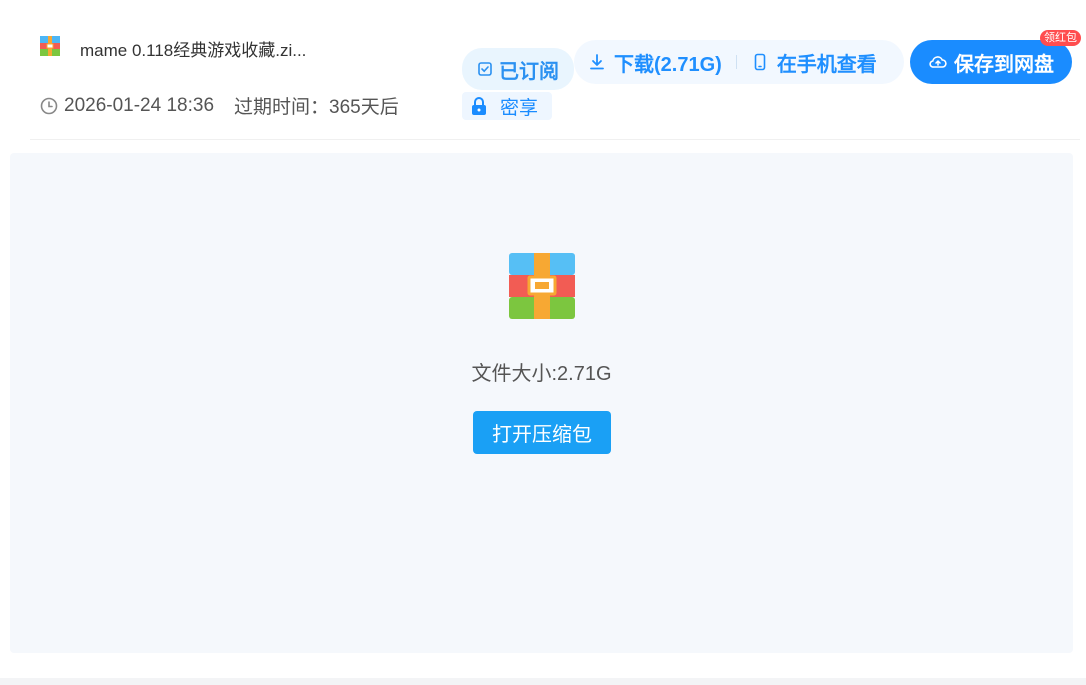 This screenshot has height=685, width=1086. Describe the element at coordinates (938, 62) in the screenshot. I see `cloud-upload-icon` at that location.